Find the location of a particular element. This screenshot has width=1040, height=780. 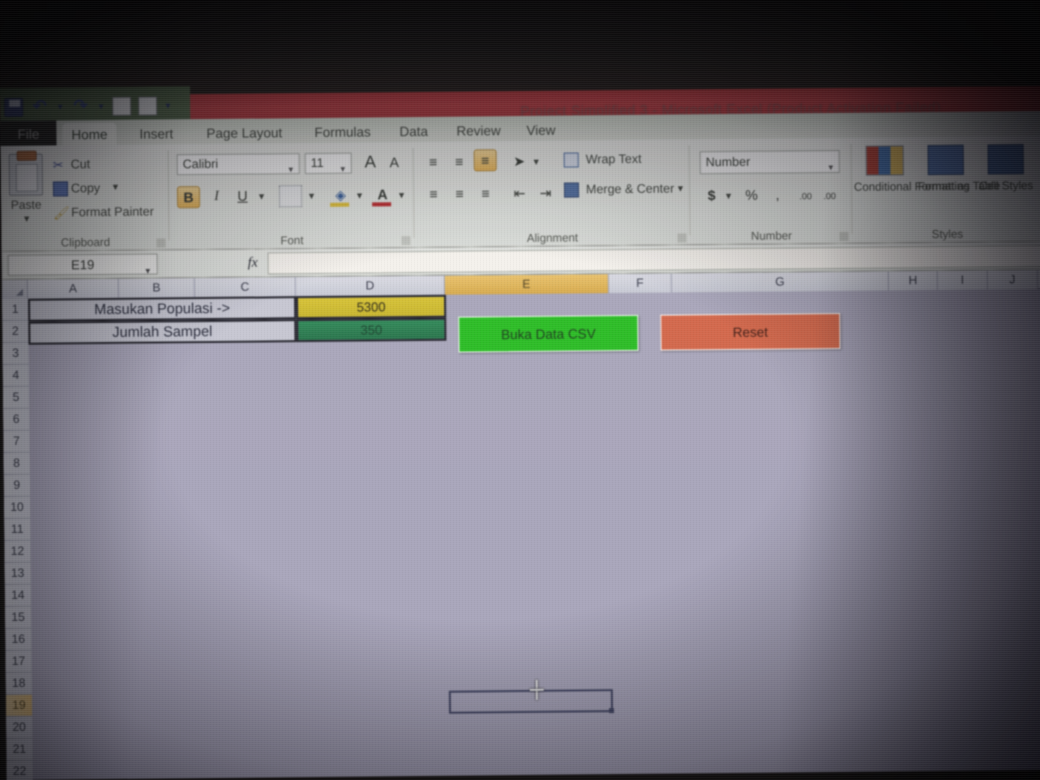

row-header-14: 14 is located at coordinates (17, 595).